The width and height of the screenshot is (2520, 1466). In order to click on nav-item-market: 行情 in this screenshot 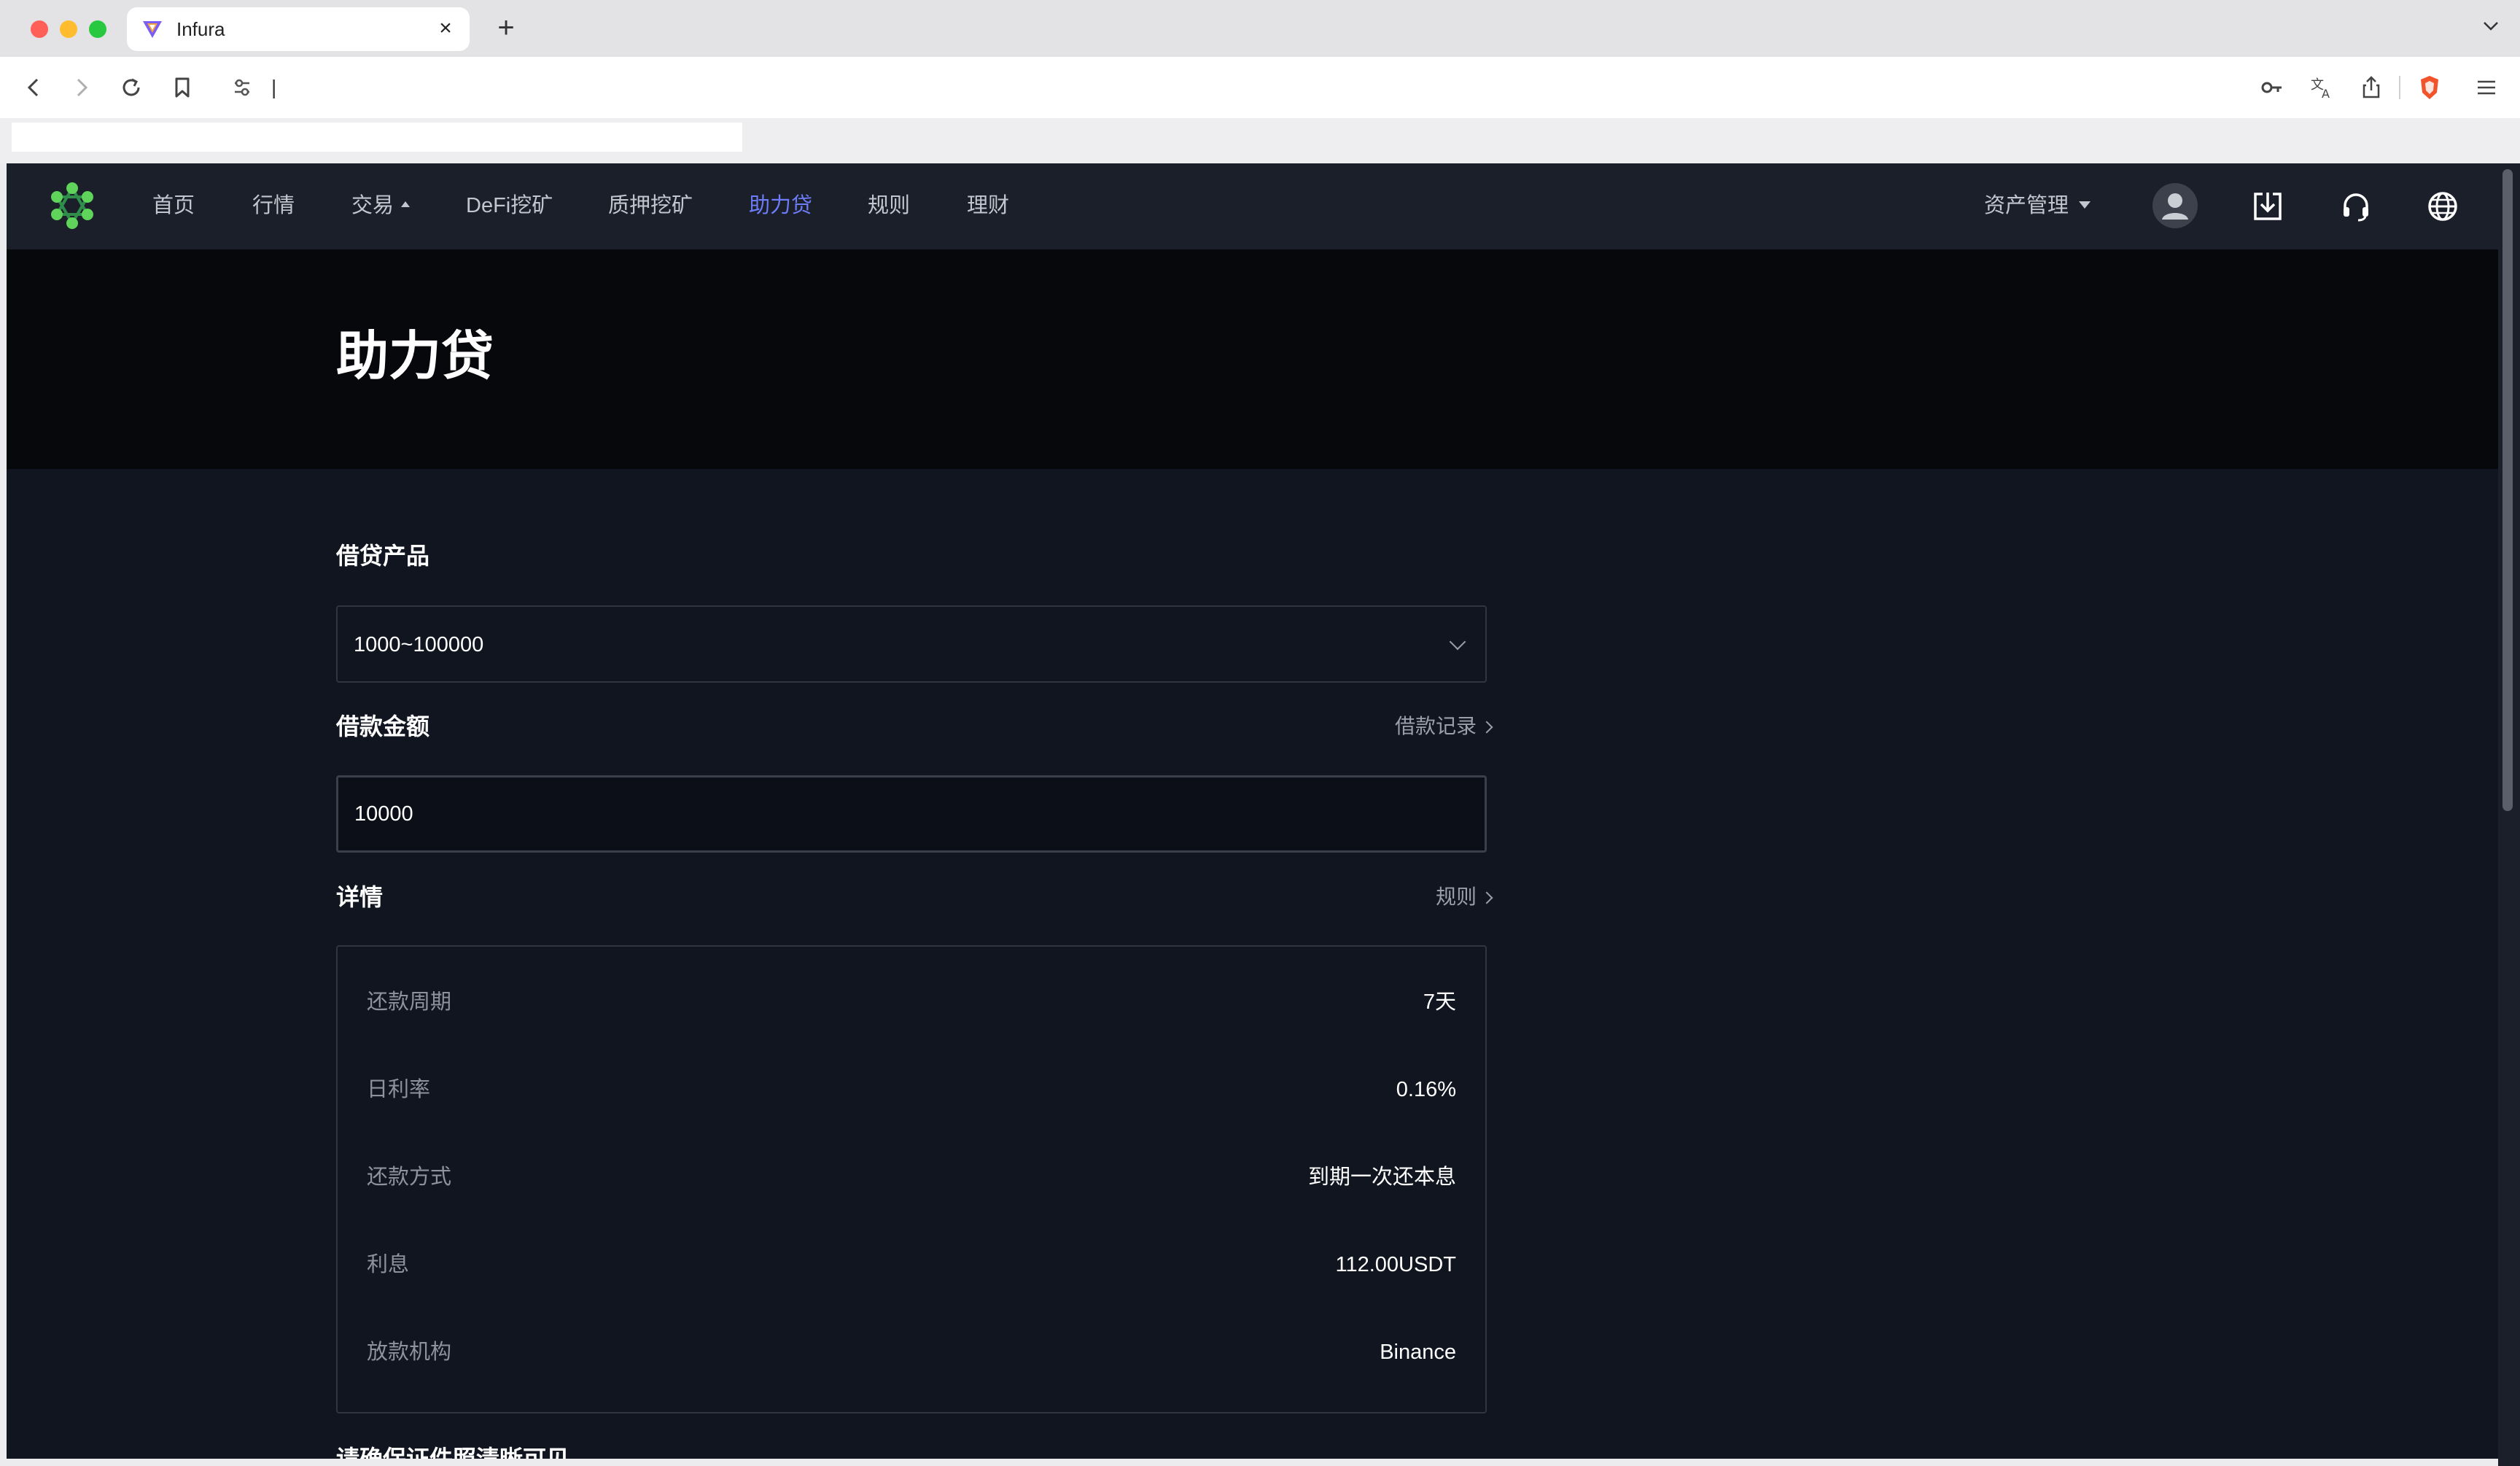, I will do `click(273, 206)`.